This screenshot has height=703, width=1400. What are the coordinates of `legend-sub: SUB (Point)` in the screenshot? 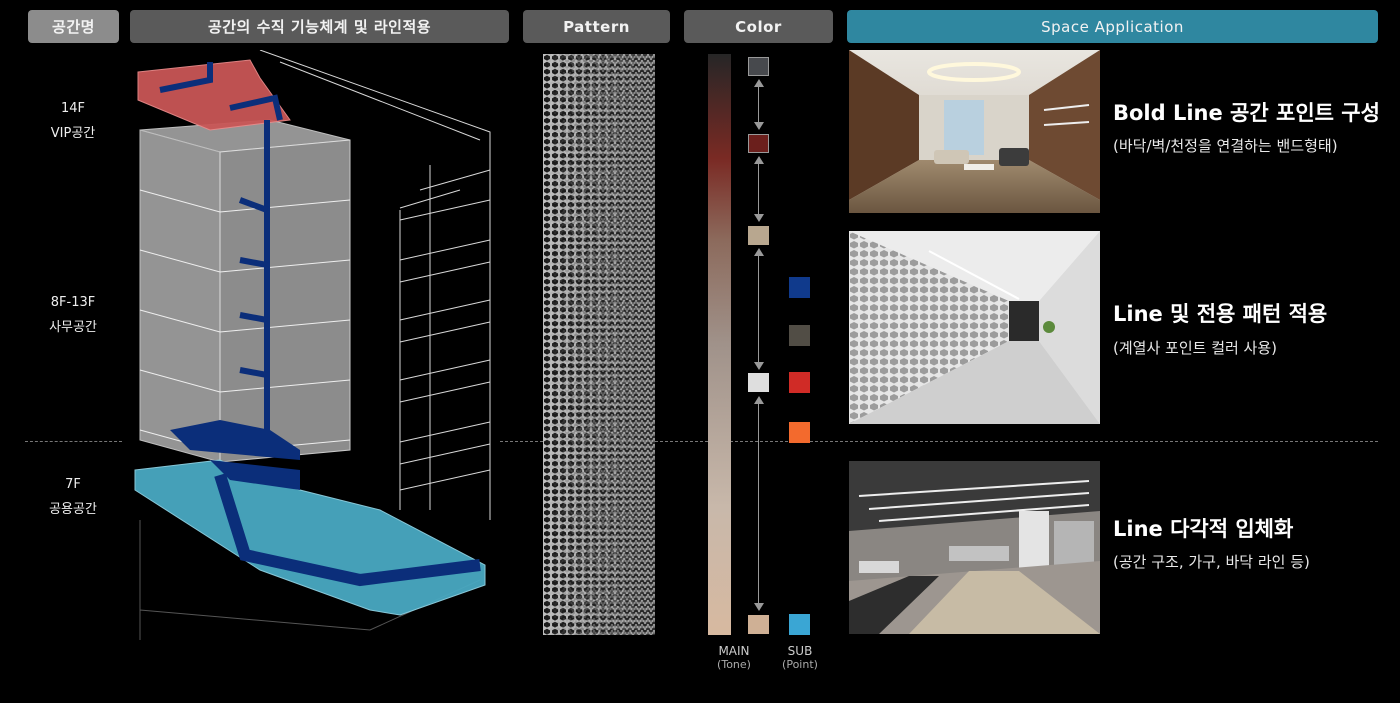 It's located at (800, 657).